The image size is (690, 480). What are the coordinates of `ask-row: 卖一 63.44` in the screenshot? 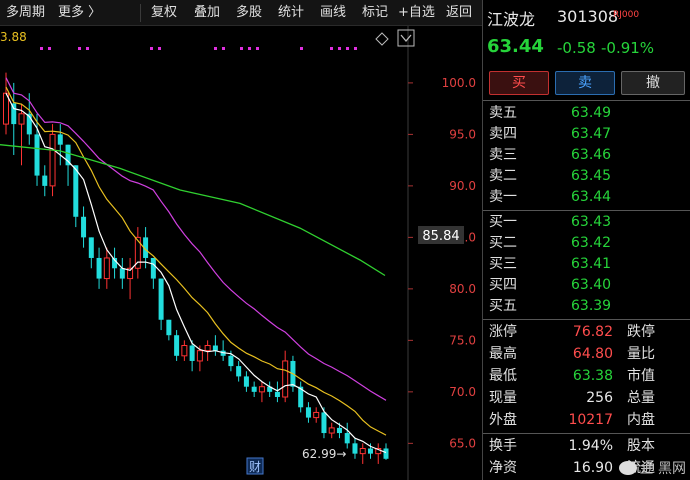 It's located at (586, 197).